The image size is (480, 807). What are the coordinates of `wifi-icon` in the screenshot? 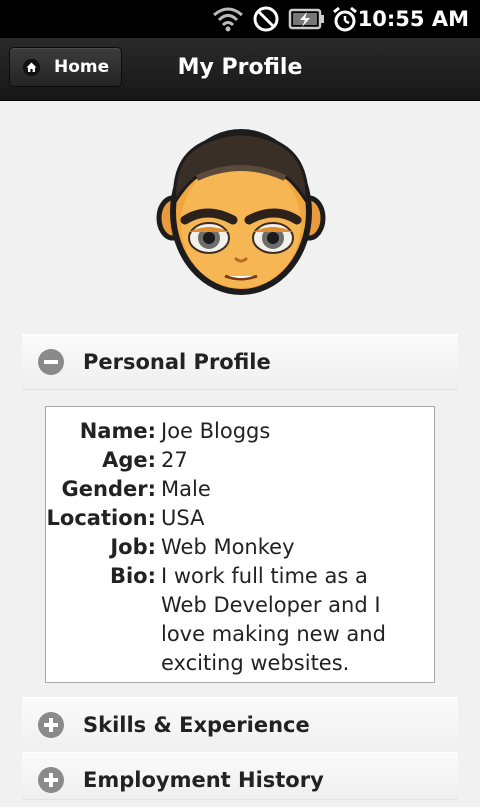 It's located at (228, 19).